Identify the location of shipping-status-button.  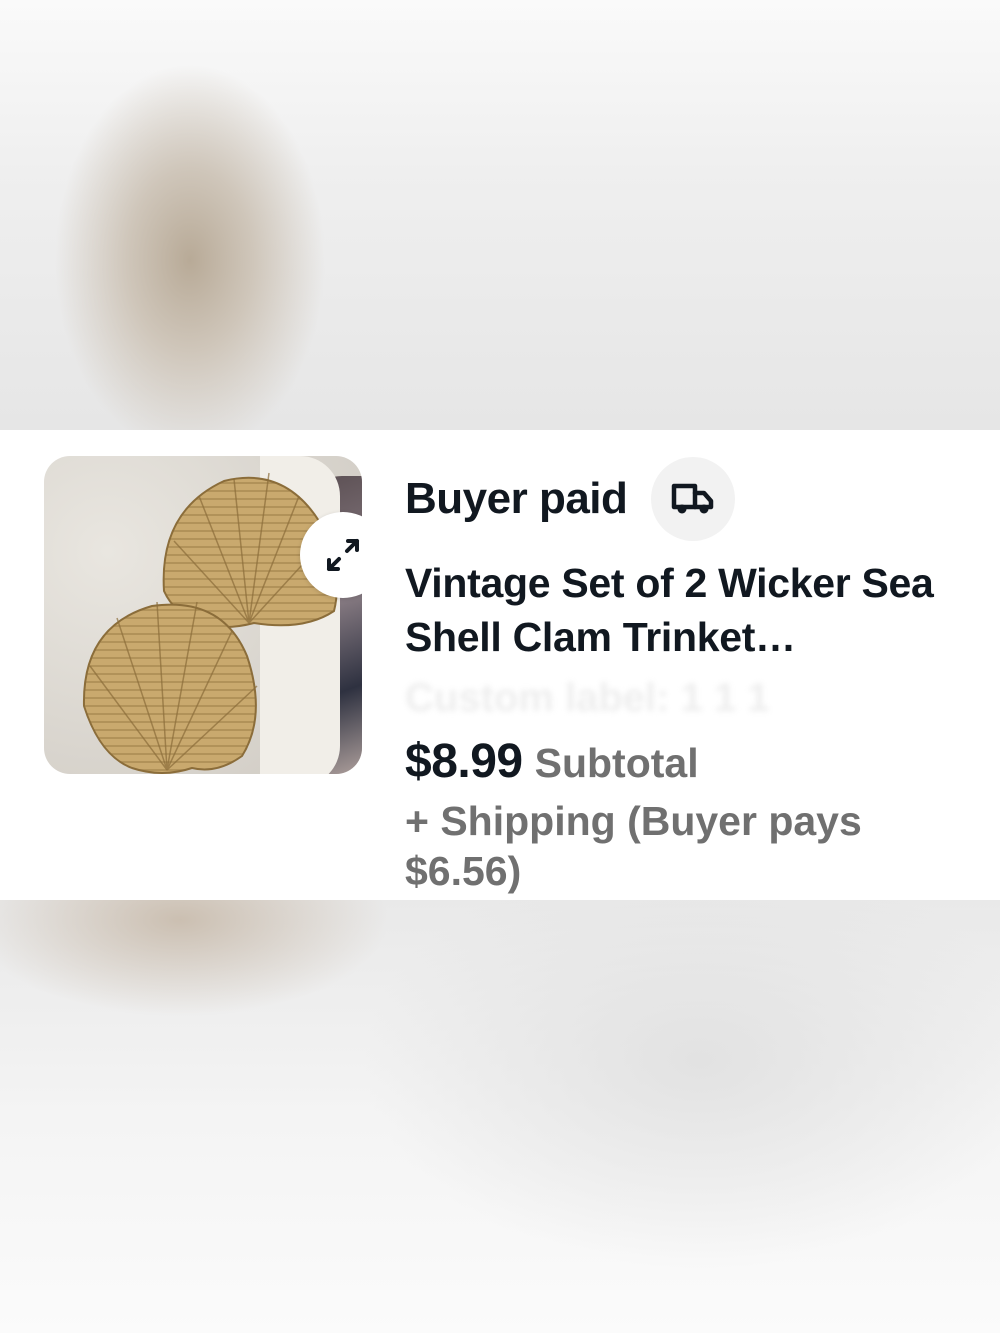
(693, 499).